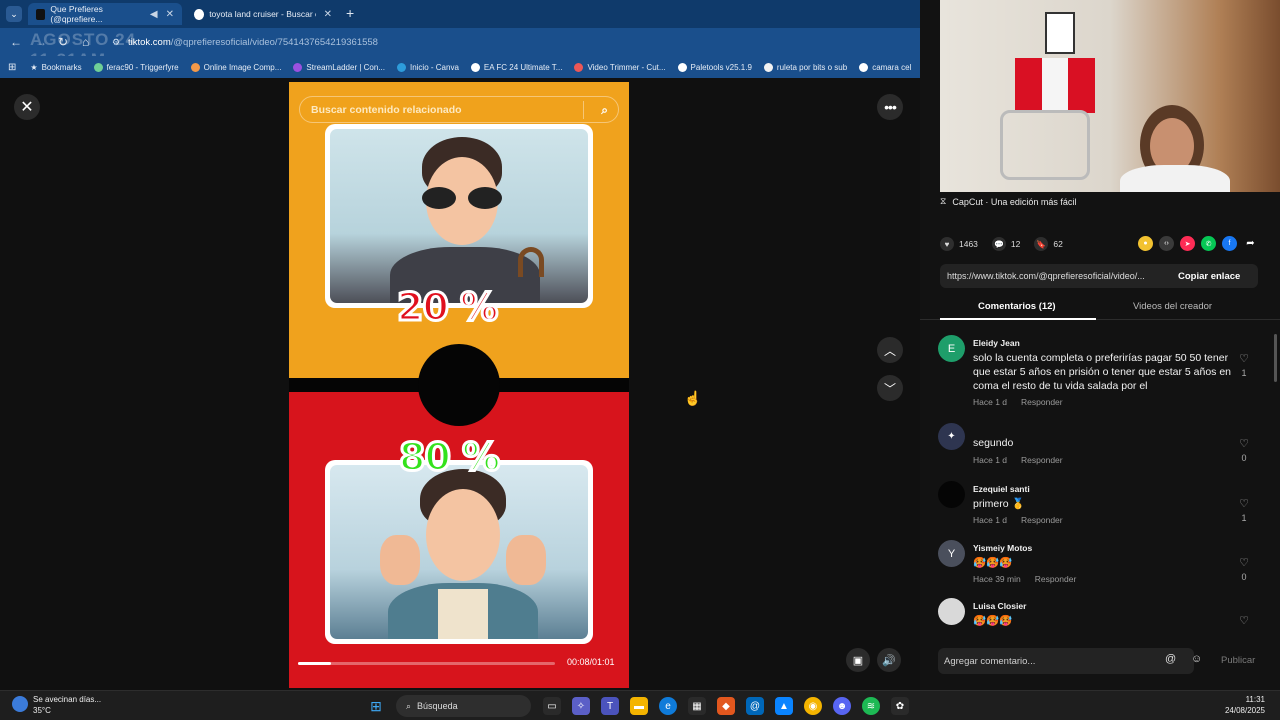 This screenshot has width=1280, height=720. What do you see at coordinates (639, 706) in the screenshot?
I see `file-explorer-icon: ▬` at bounding box center [639, 706].